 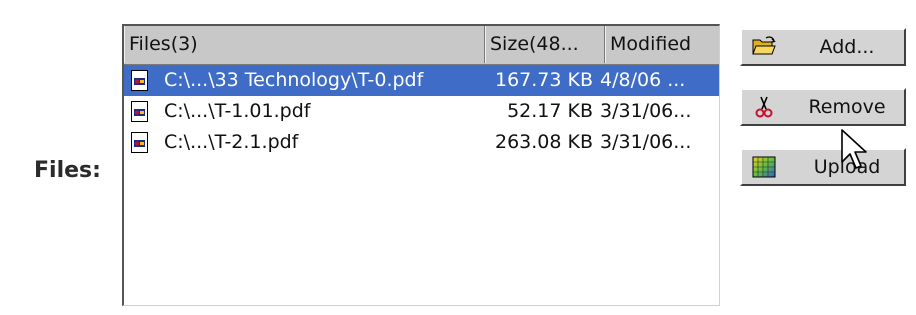 What do you see at coordinates (764, 107) in the screenshot?
I see `scissors-icon` at bounding box center [764, 107].